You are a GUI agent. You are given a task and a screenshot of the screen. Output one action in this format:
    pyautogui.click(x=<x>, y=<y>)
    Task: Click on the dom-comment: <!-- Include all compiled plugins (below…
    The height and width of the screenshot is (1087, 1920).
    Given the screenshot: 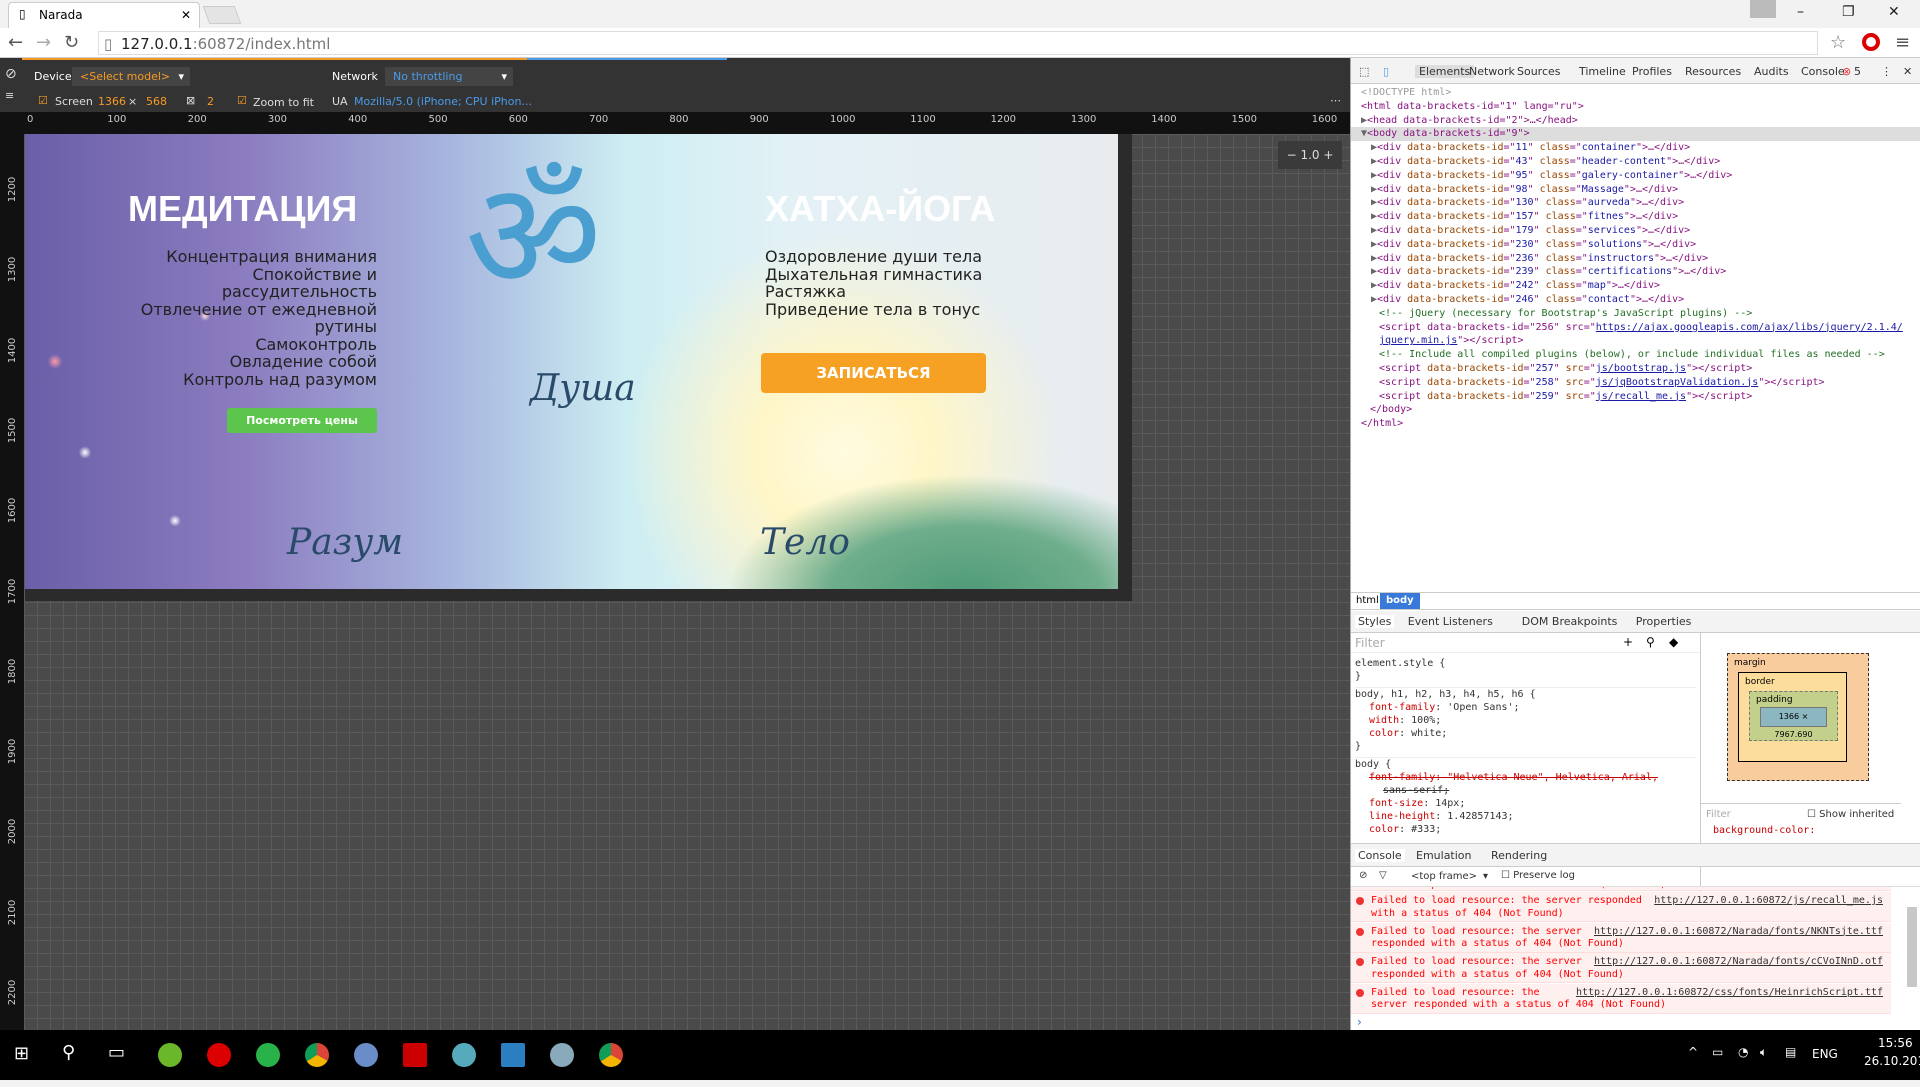 What is the action you would take?
    pyautogui.click(x=1635, y=355)
    